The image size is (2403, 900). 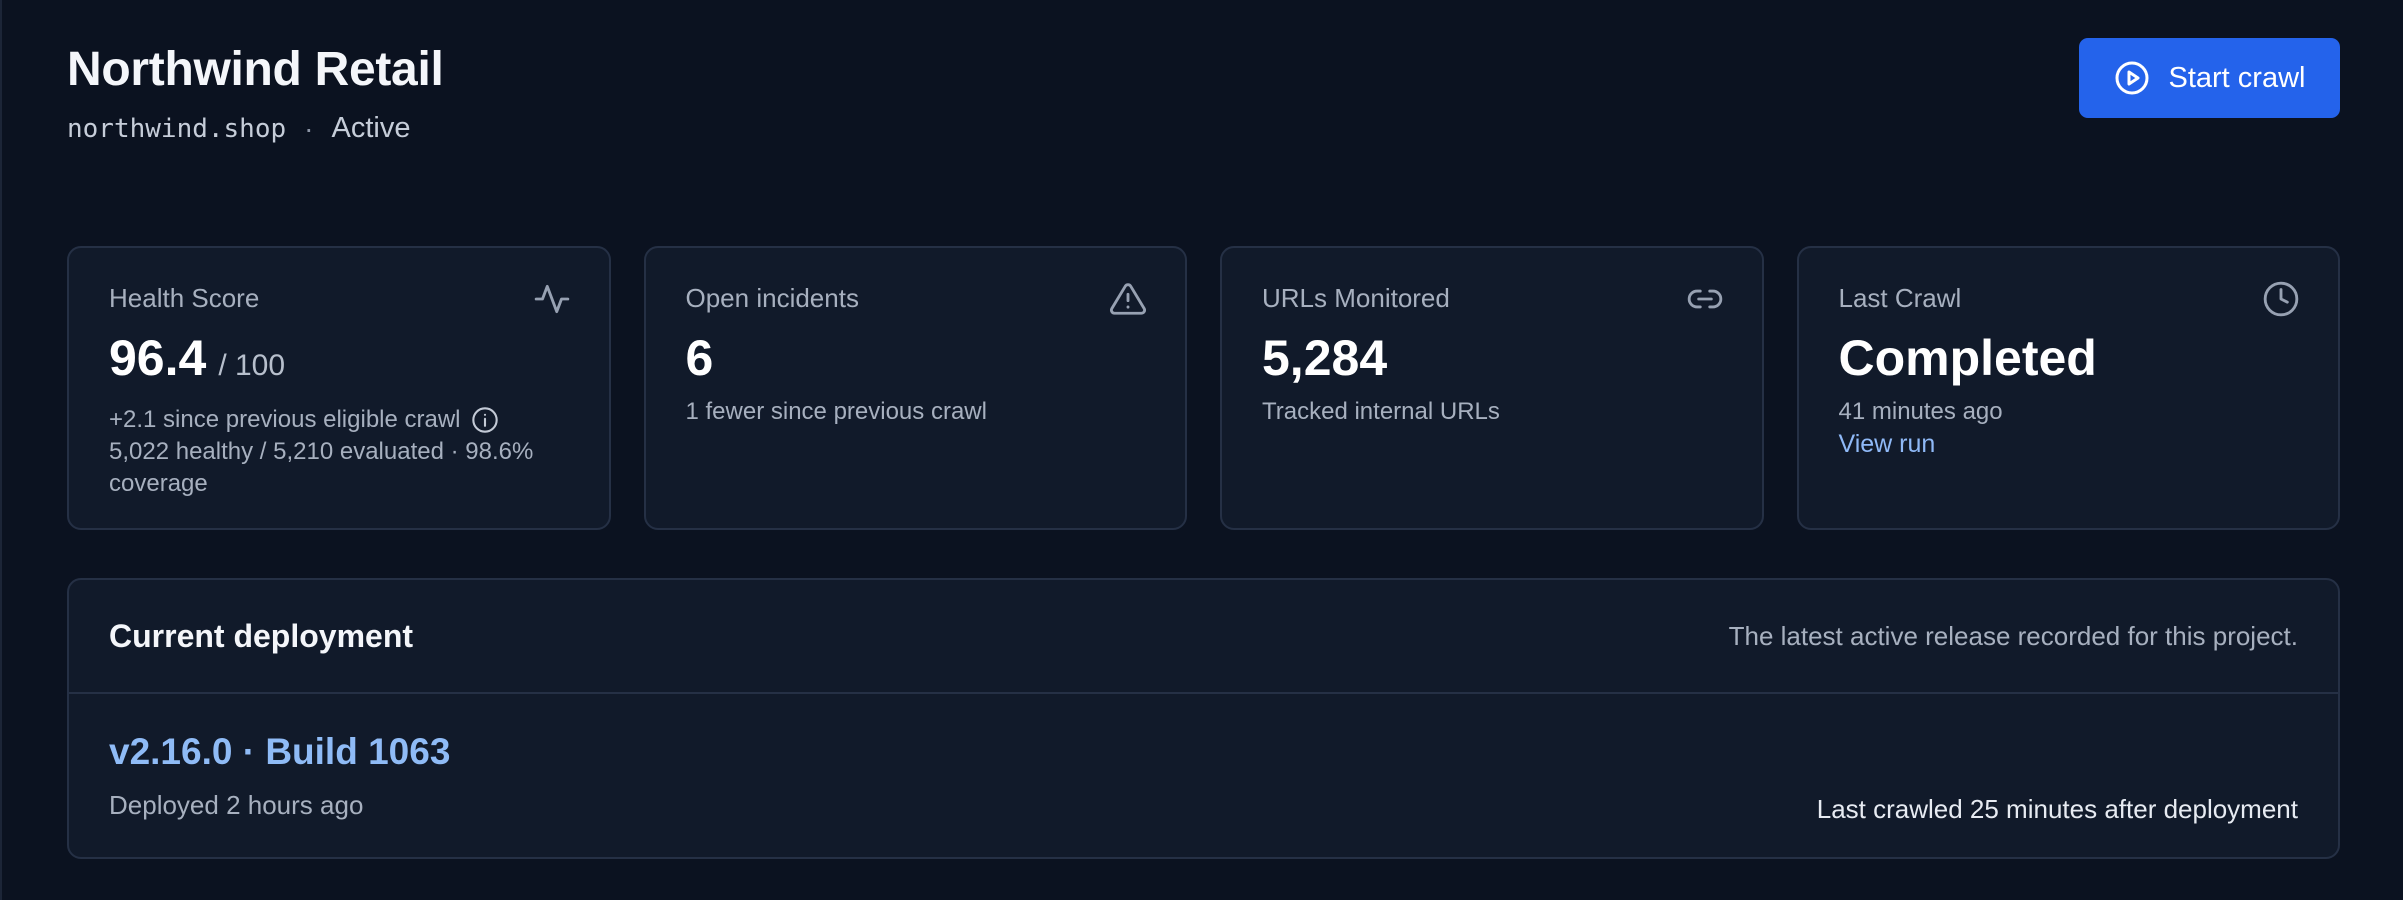 What do you see at coordinates (2237, 77) in the screenshot?
I see `start-crawl-label: Start crawl` at bounding box center [2237, 77].